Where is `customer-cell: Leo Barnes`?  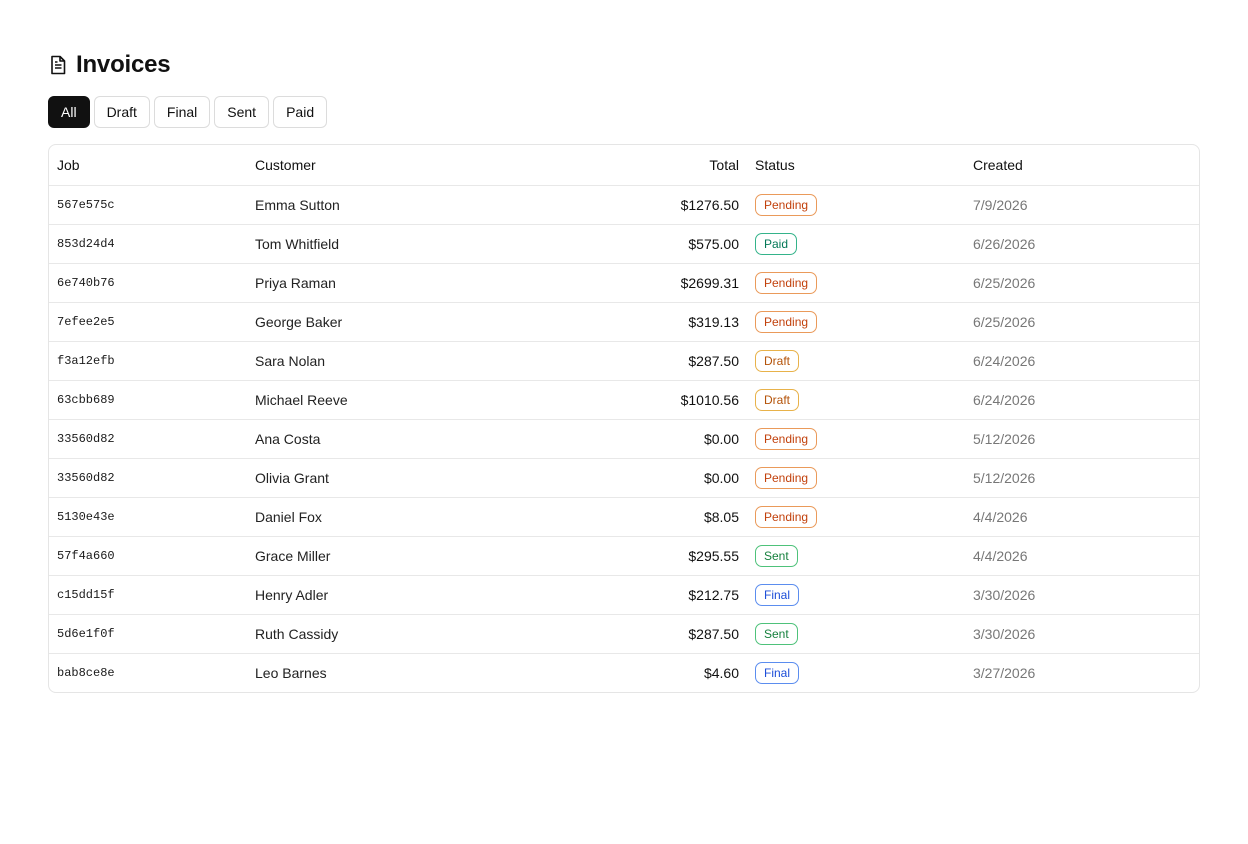
customer-cell: Leo Barnes is located at coordinates (291, 672).